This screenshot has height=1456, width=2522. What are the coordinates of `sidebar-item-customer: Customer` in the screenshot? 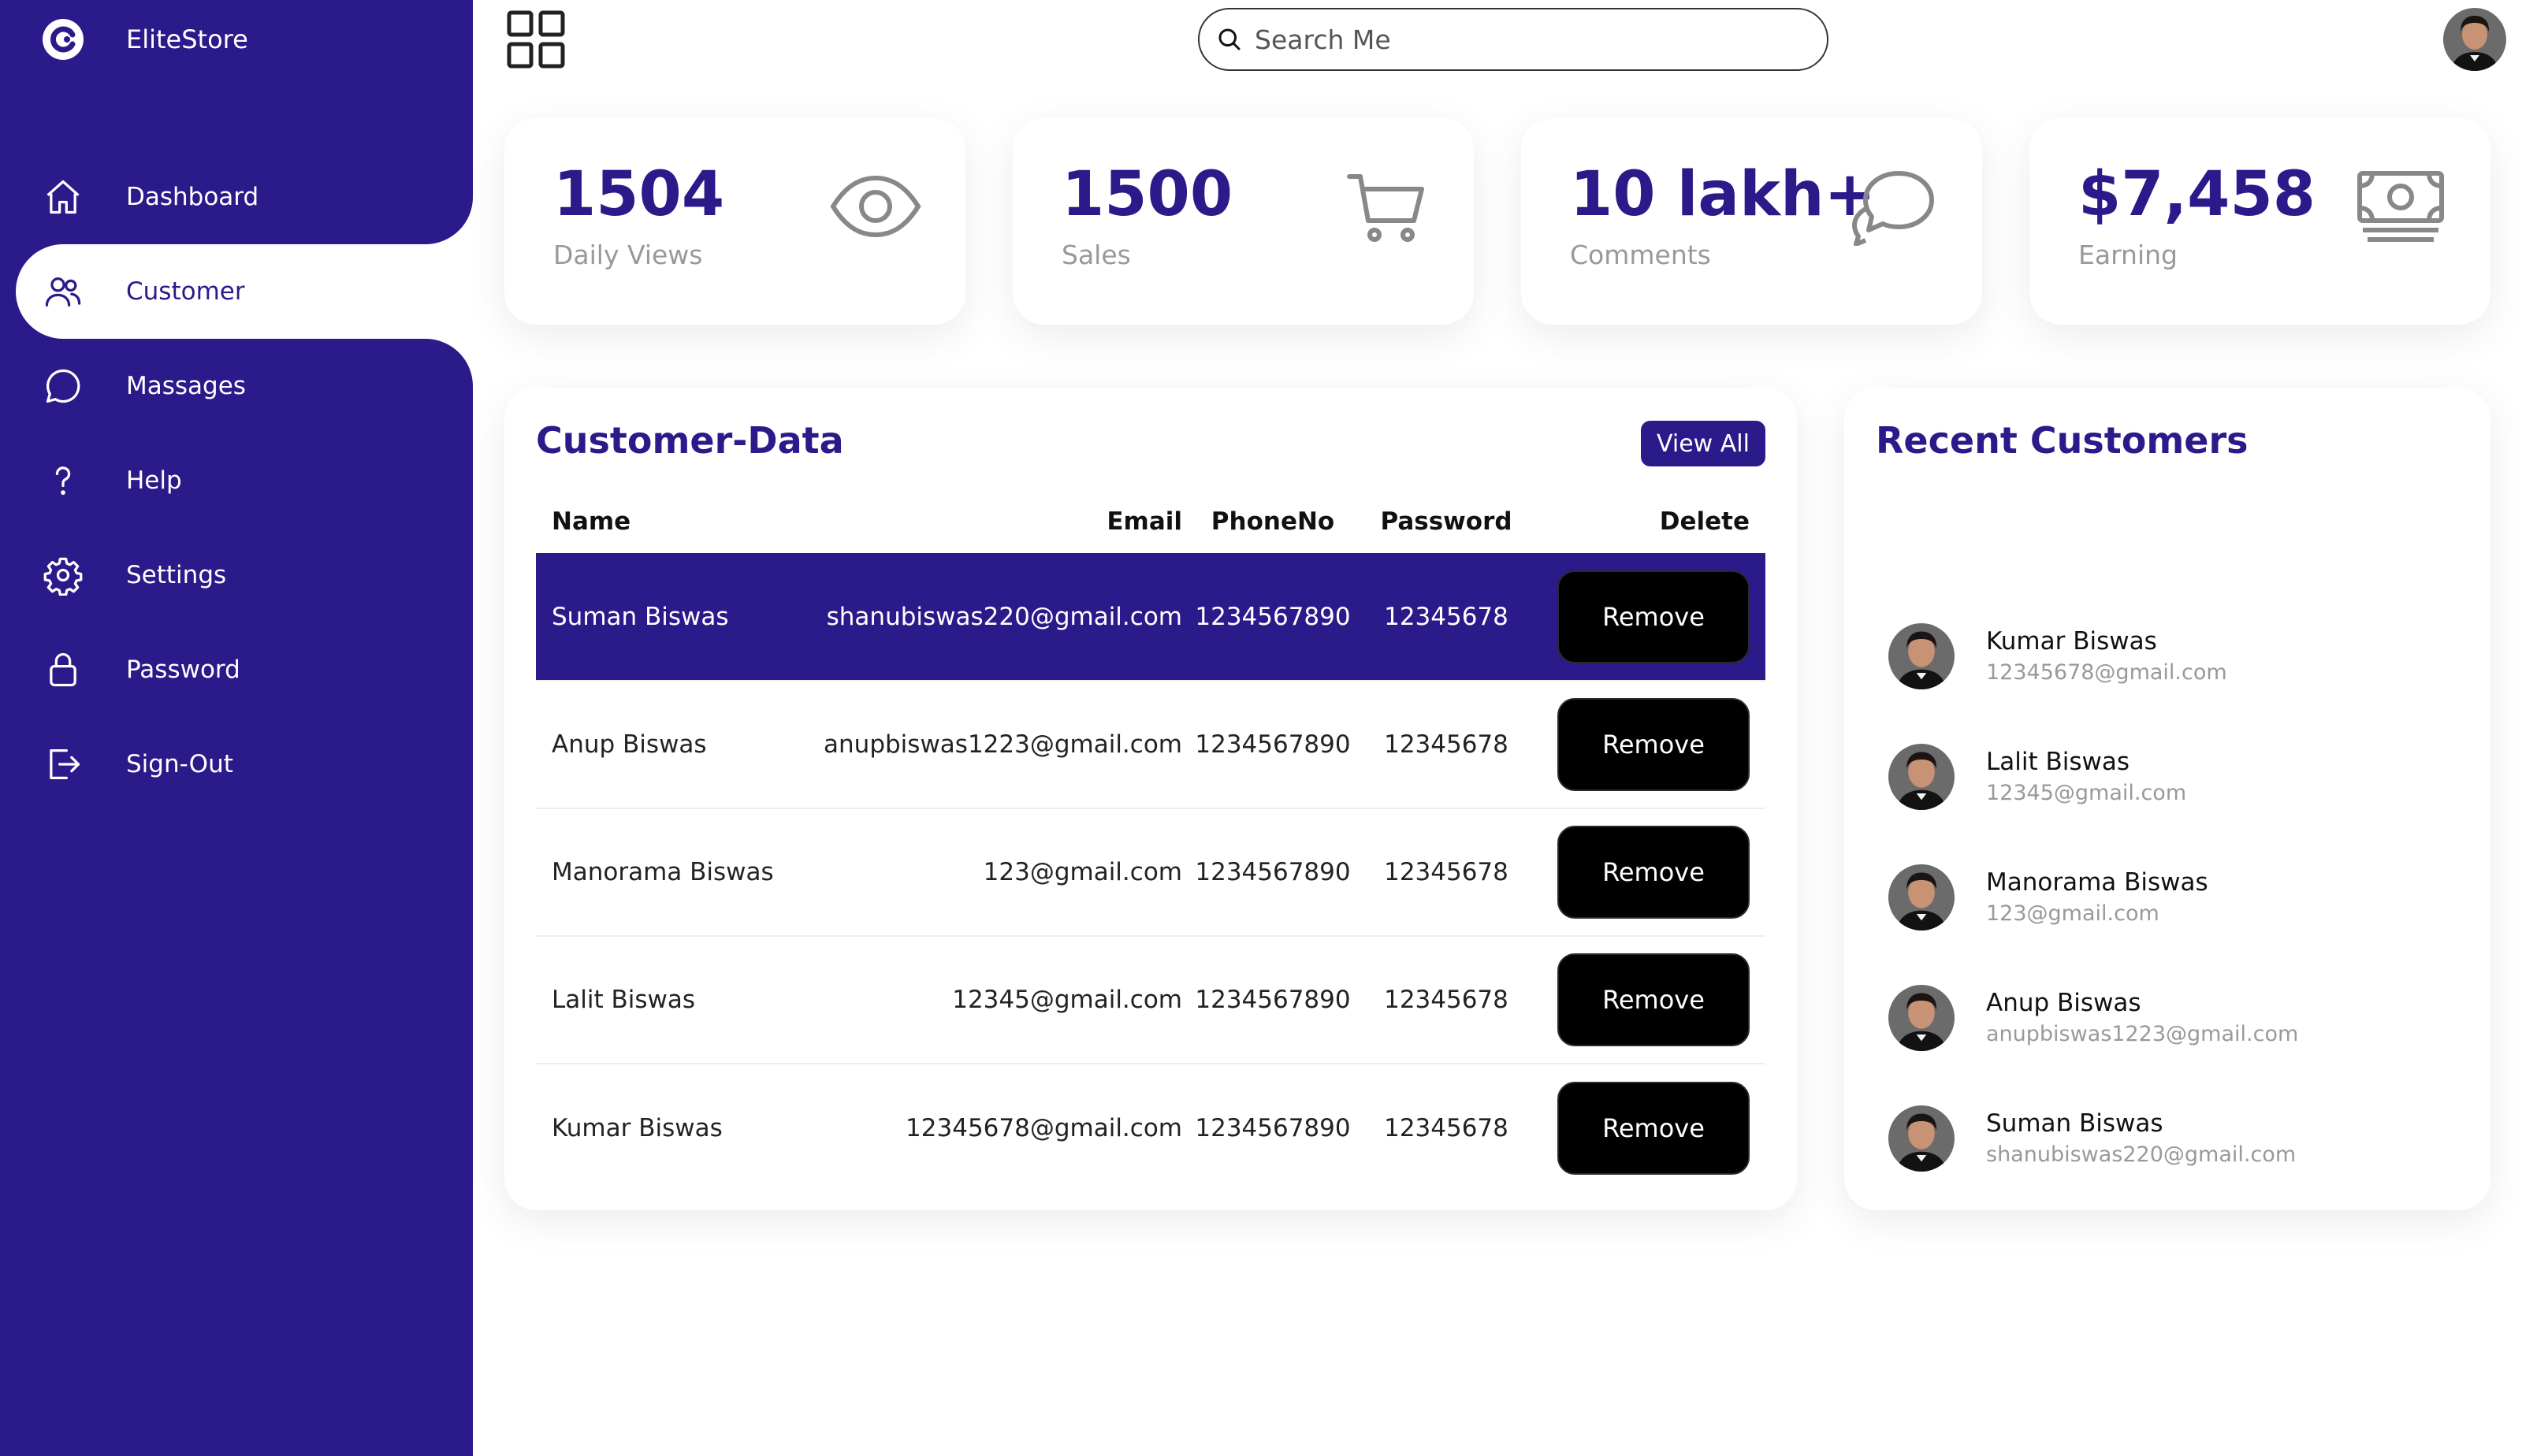 It's located at (244, 291).